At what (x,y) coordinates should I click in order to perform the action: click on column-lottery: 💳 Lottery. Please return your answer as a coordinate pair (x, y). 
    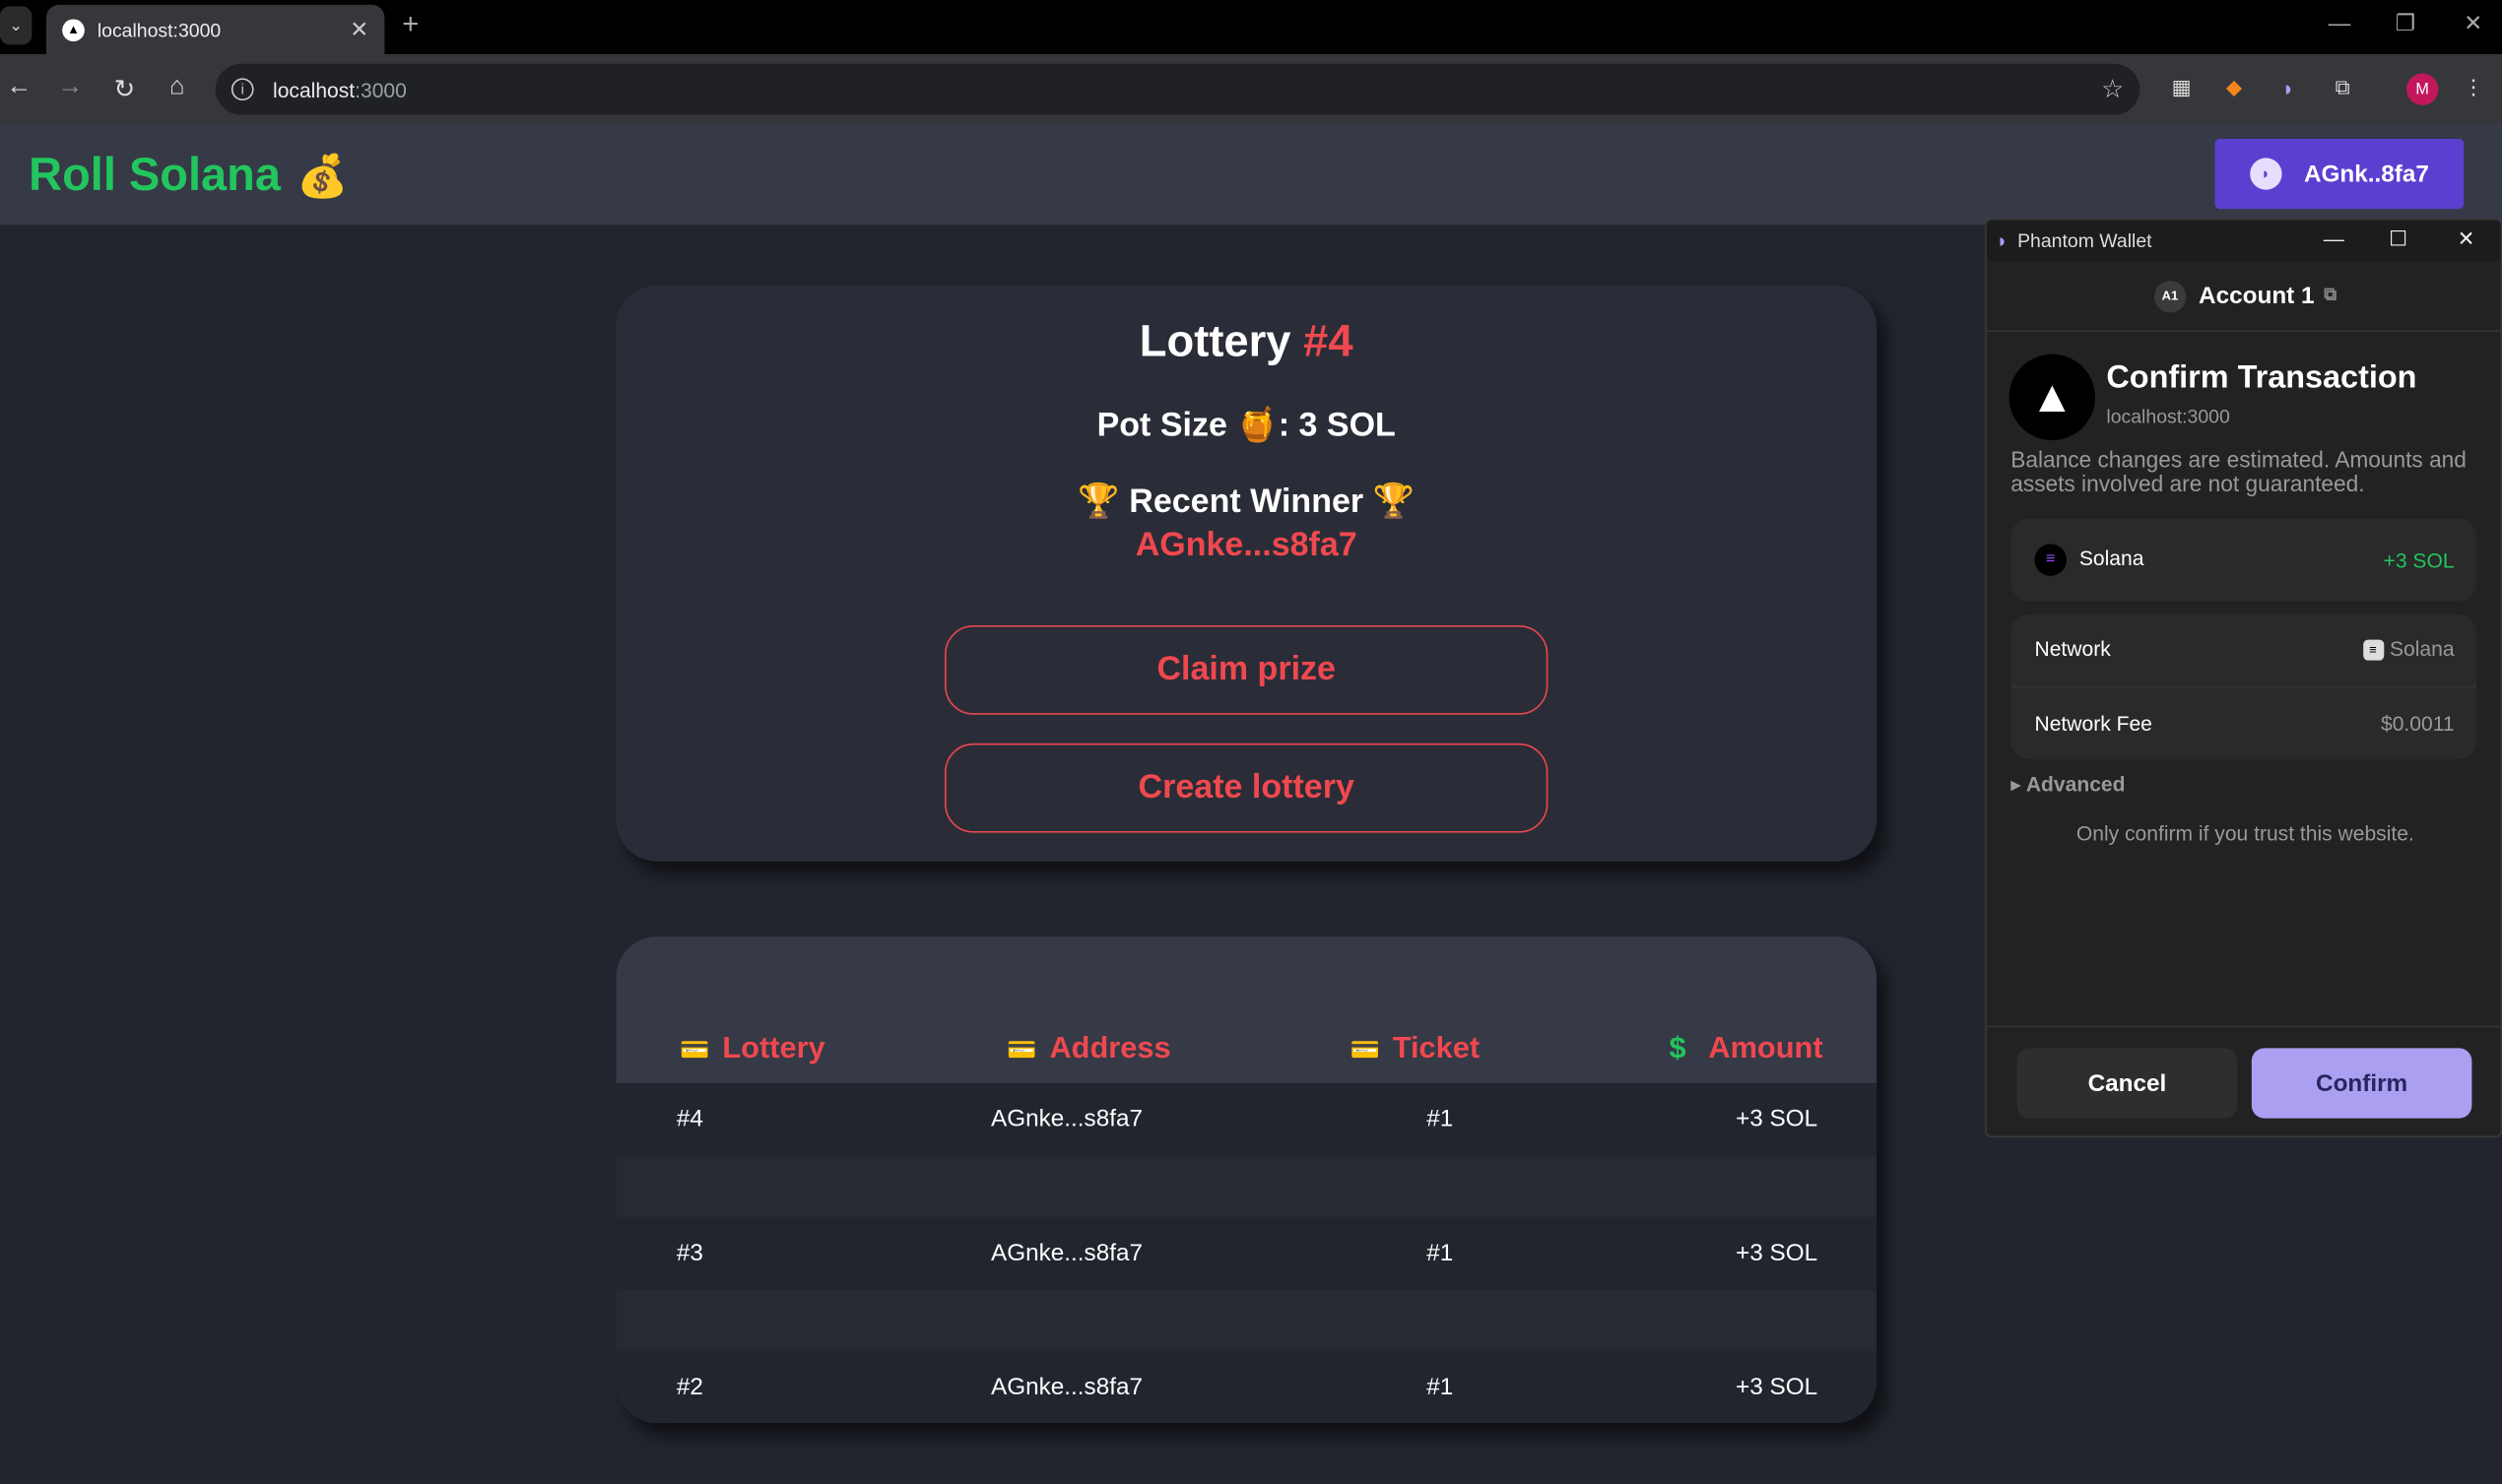
    Looking at the image, I should click on (752, 1049).